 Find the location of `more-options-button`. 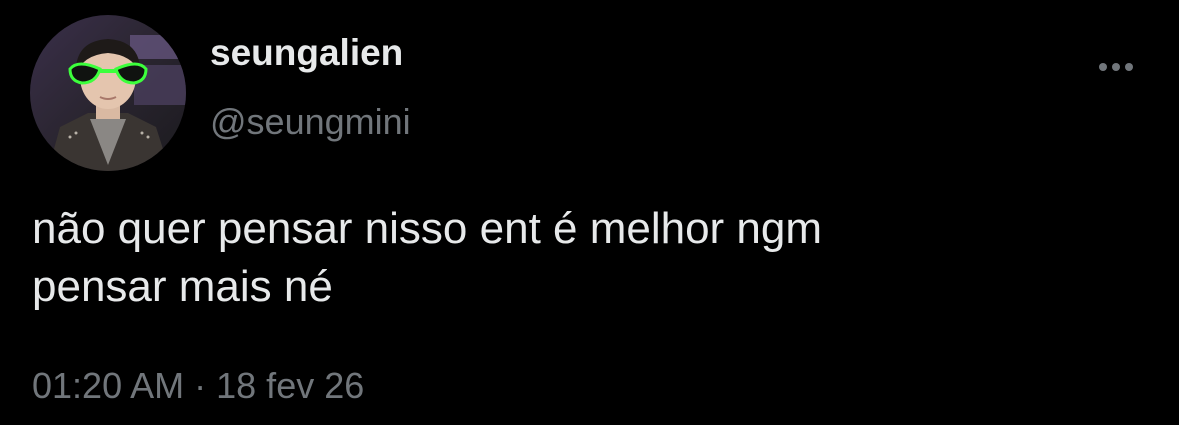

more-options-button is located at coordinates (1116, 67).